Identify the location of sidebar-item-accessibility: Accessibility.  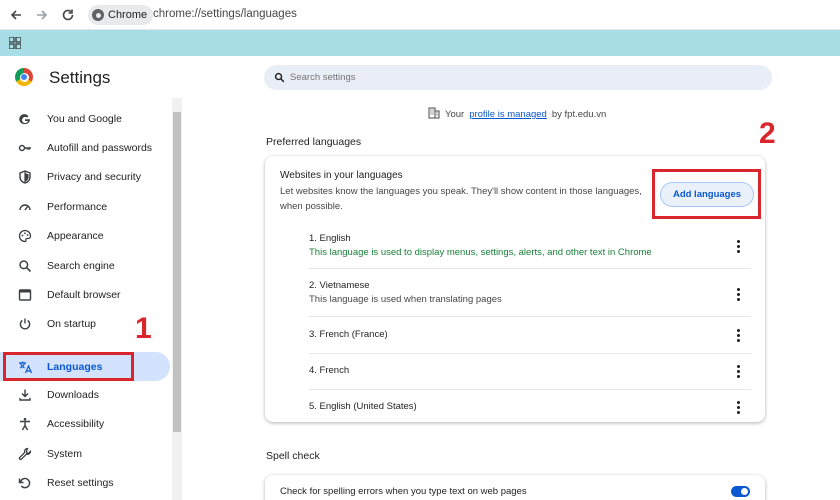
(85, 423).